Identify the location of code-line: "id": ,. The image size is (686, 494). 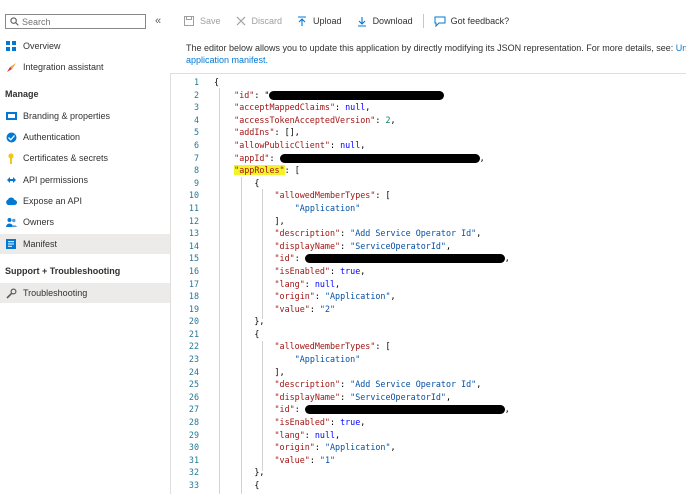
(392, 409).